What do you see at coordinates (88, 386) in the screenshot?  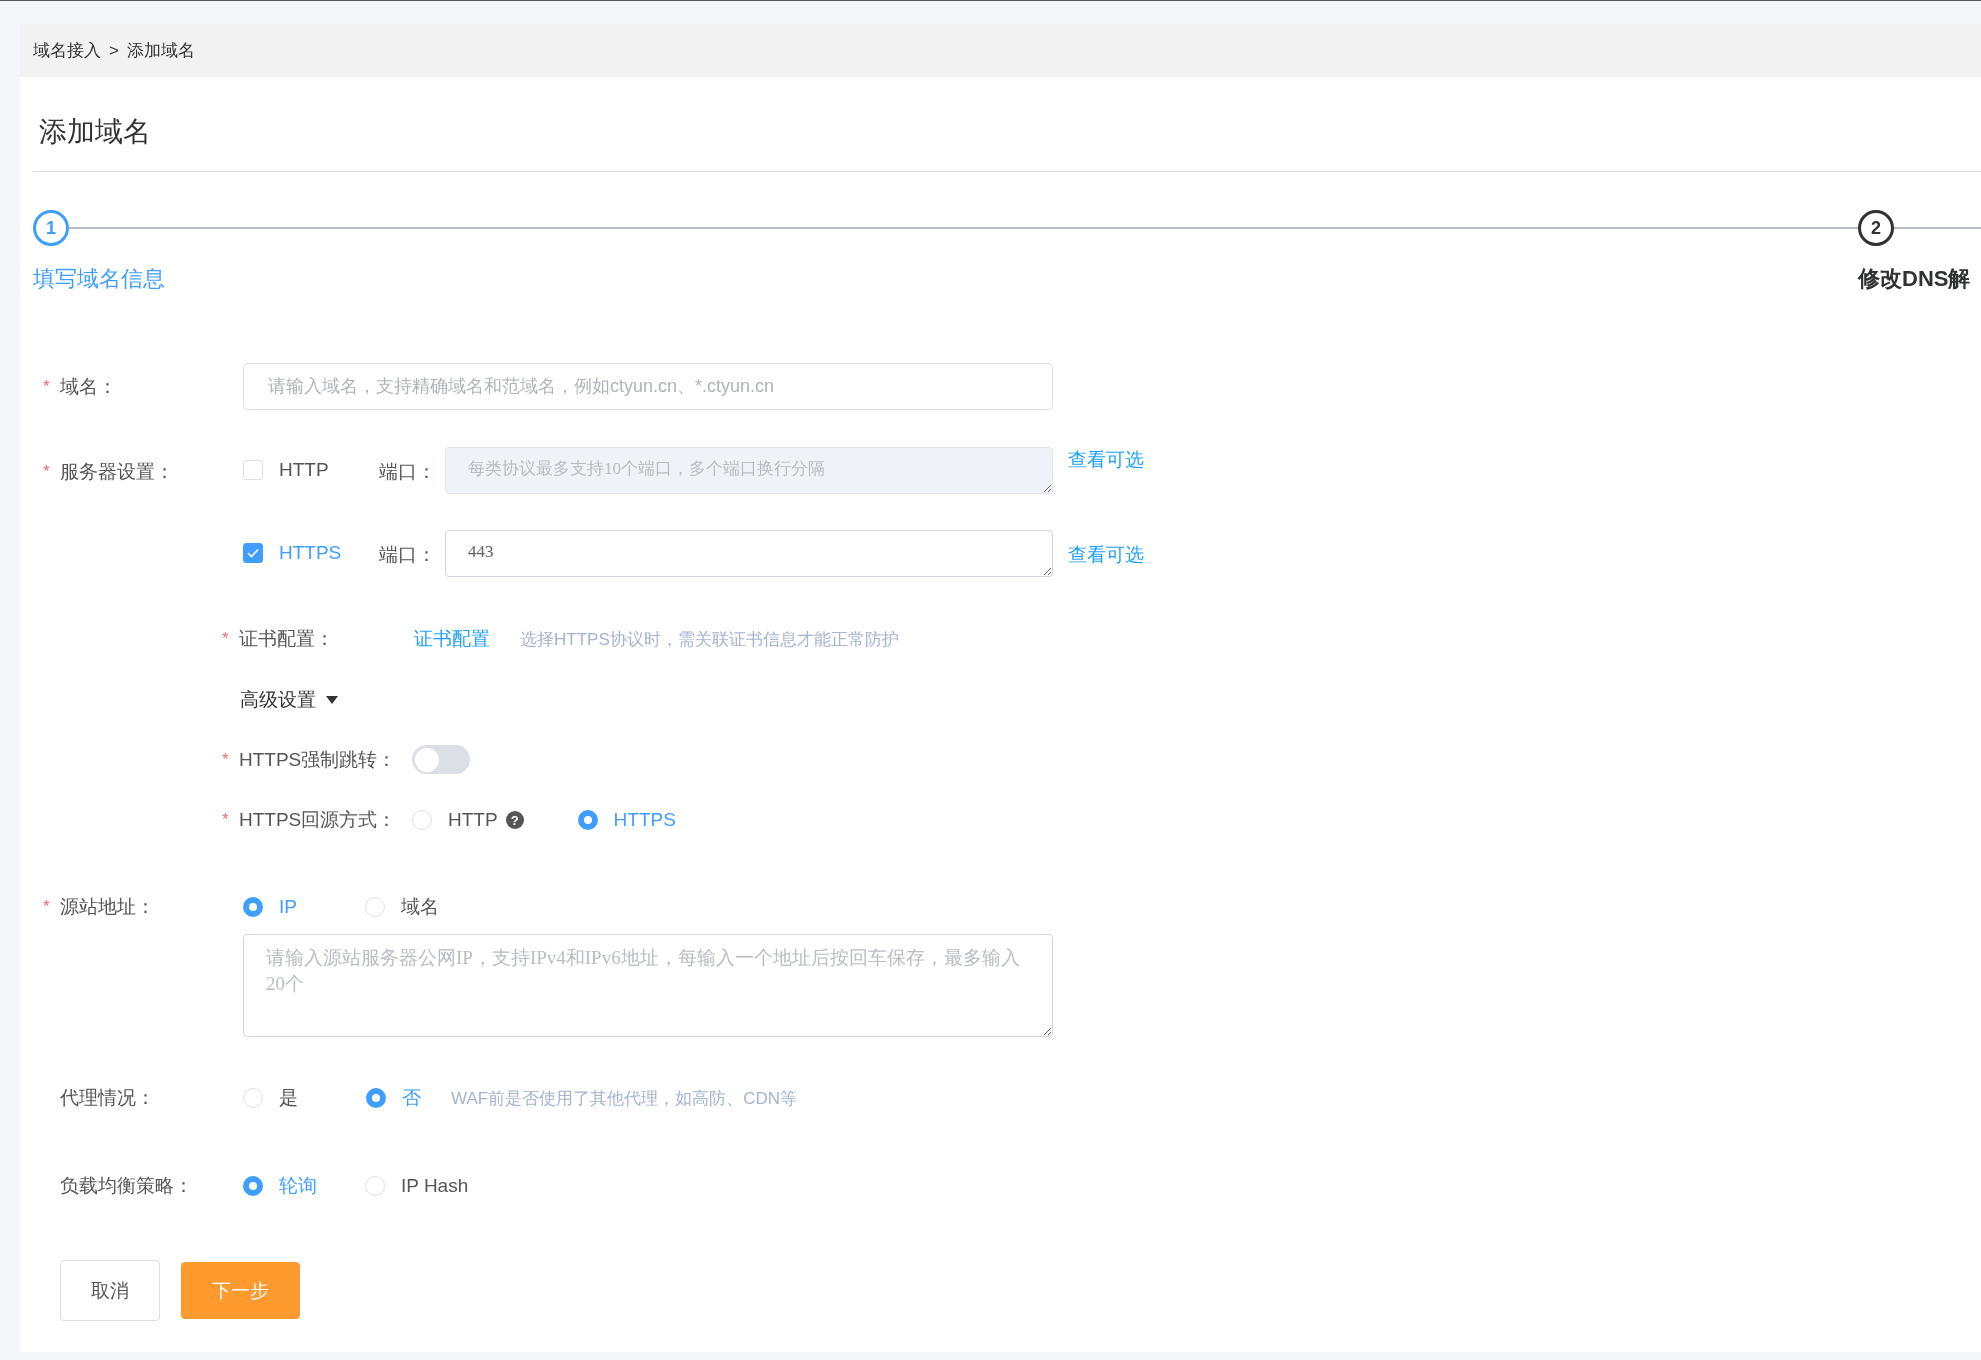 I see `field-label: 域名：` at bounding box center [88, 386].